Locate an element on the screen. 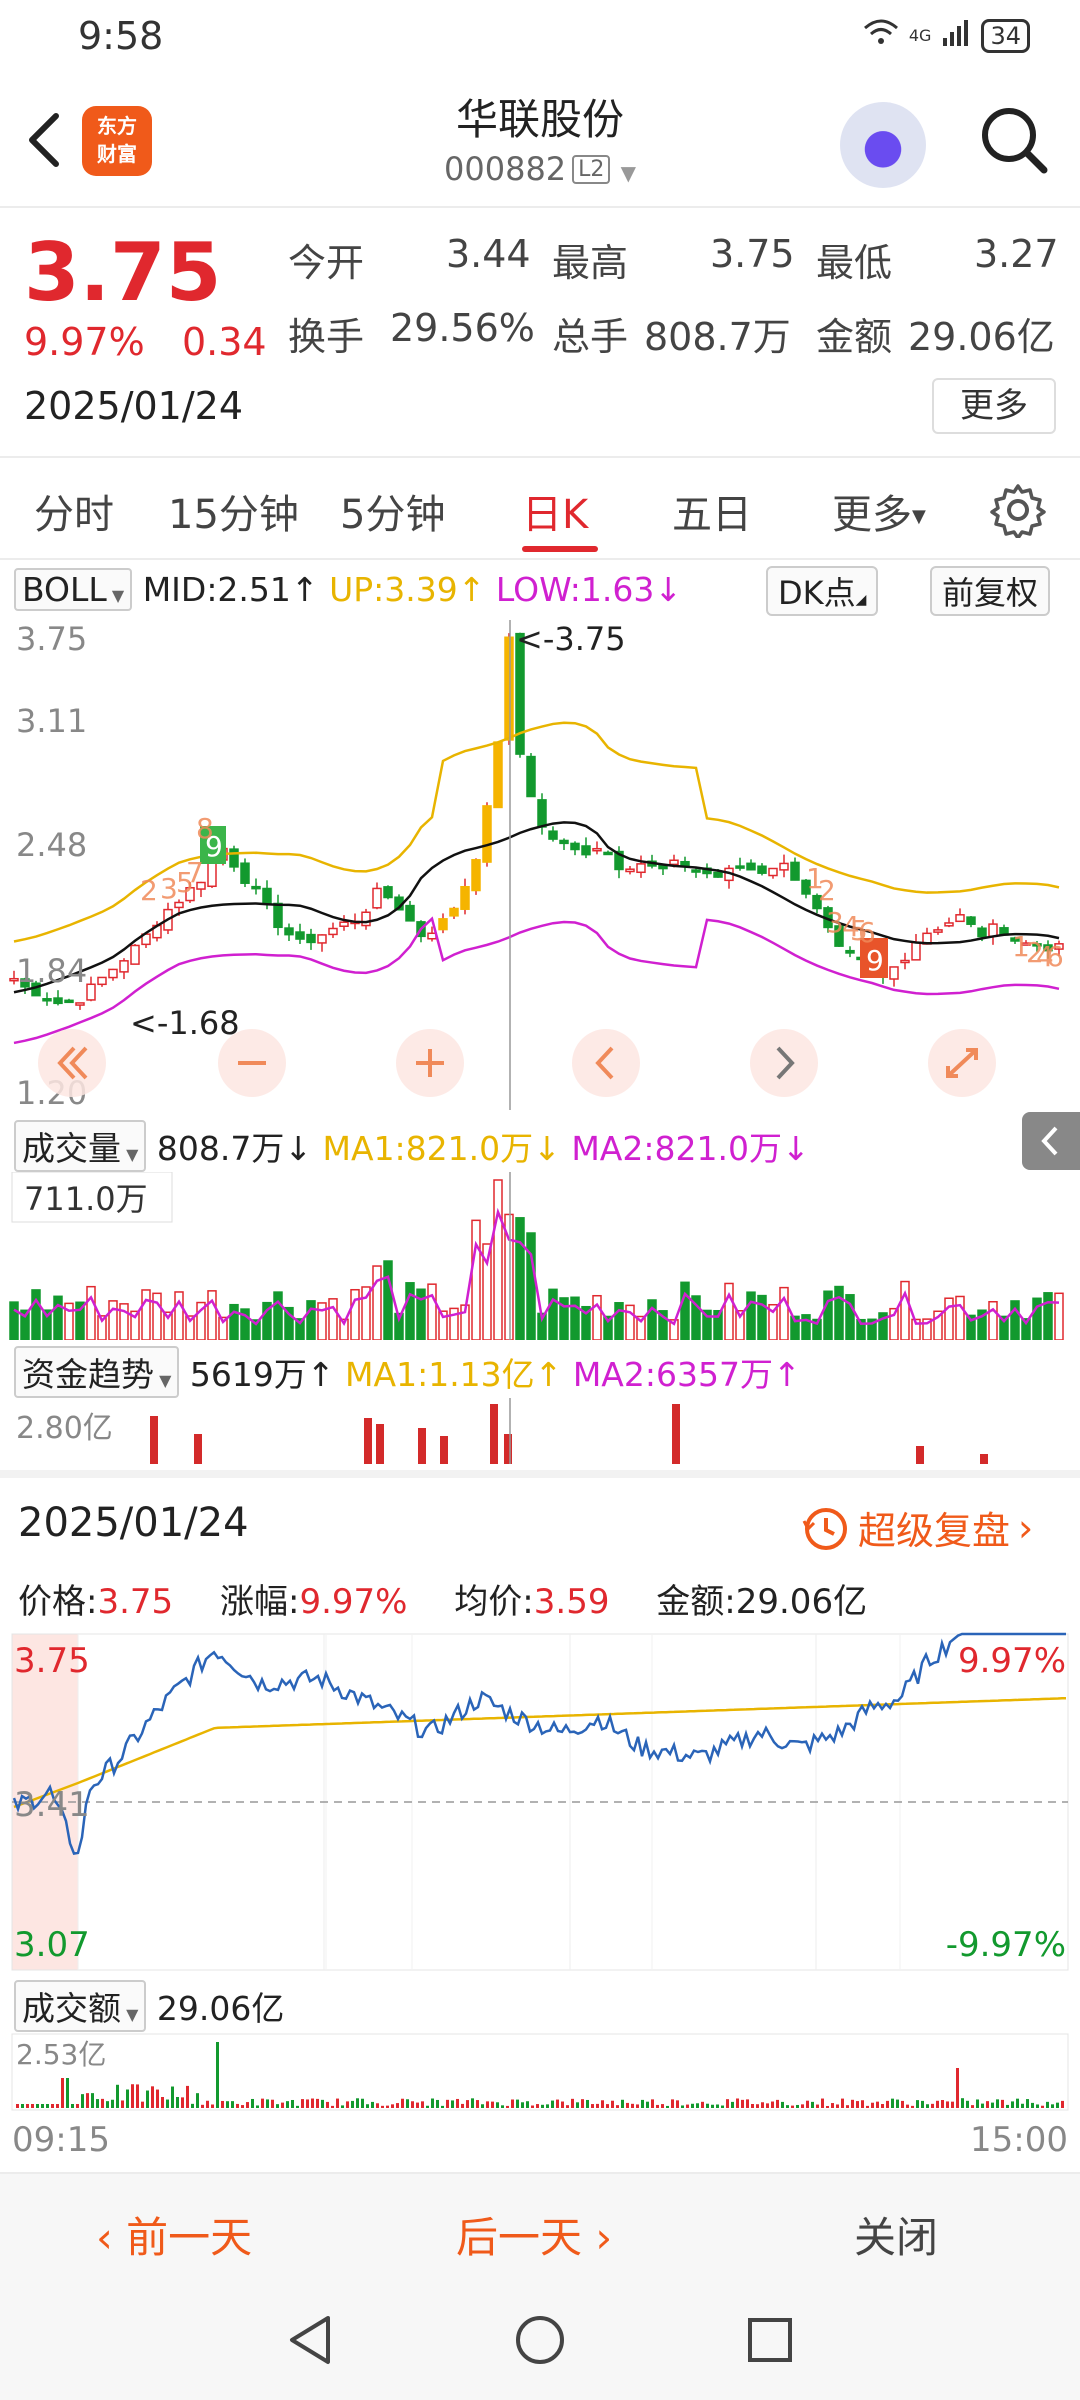  prev-day-button: ‹ 前一天 is located at coordinates (174, 2234).